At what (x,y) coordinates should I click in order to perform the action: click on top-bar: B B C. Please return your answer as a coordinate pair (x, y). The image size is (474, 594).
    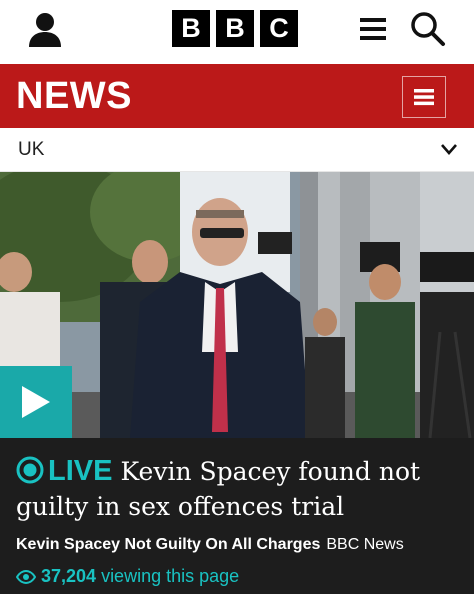
    Looking at the image, I should click on (237, 31).